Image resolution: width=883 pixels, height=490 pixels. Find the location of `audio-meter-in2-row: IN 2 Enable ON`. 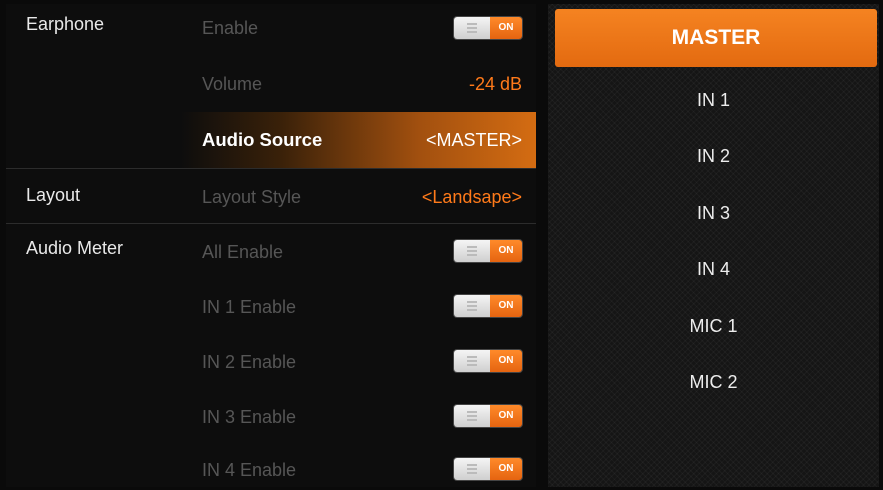

audio-meter-in2-row: IN 2 Enable ON is located at coordinates (271, 362).